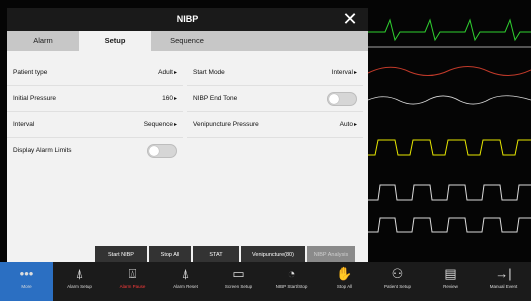  What do you see at coordinates (43, 41) in the screenshot?
I see `tab-alarm: Alarm` at bounding box center [43, 41].